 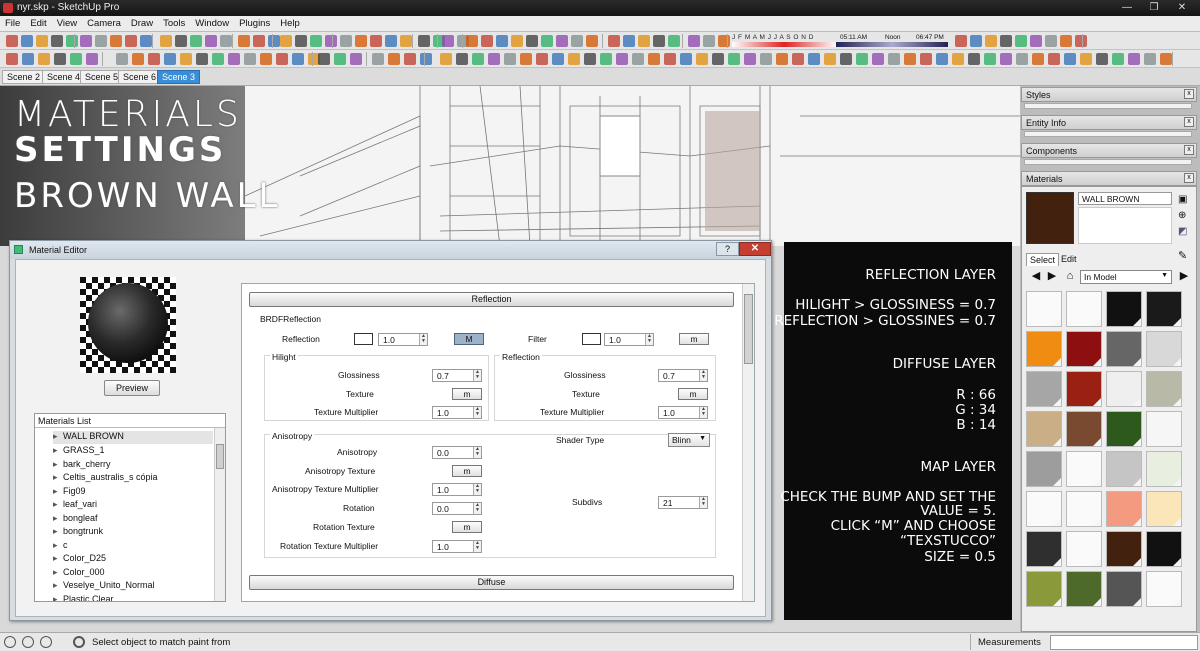 What do you see at coordinates (24, 77) in the screenshot?
I see `scene-tab-2: Scene 2` at bounding box center [24, 77].